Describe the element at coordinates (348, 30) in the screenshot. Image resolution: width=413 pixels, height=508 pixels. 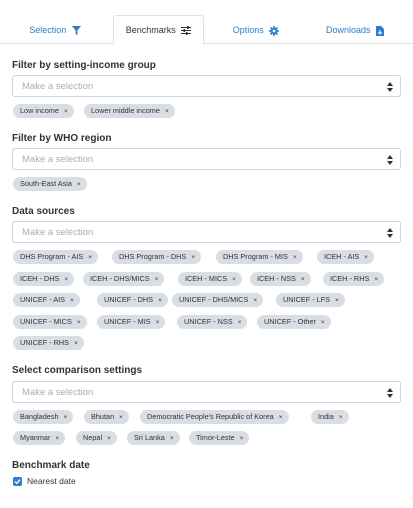
I see `tab-downloads-label: Downloads` at that location.